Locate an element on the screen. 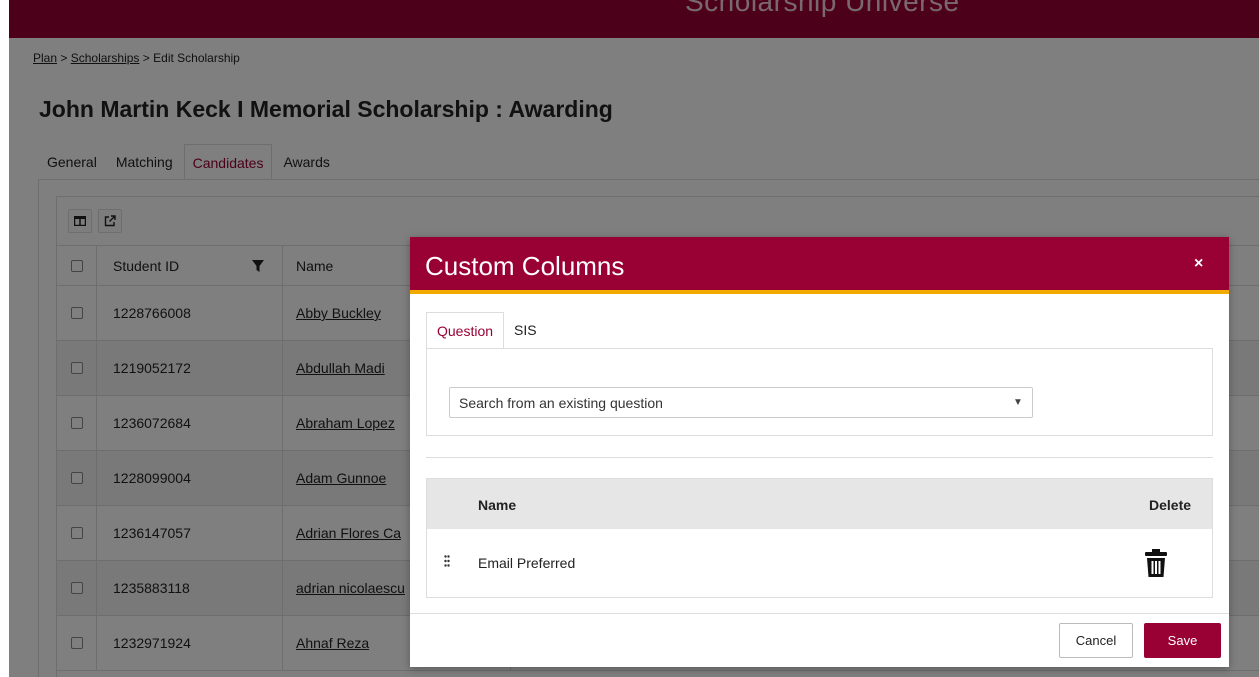 This screenshot has height=677, width=1259. column-header-delete: Delete is located at coordinates (1170, 505).